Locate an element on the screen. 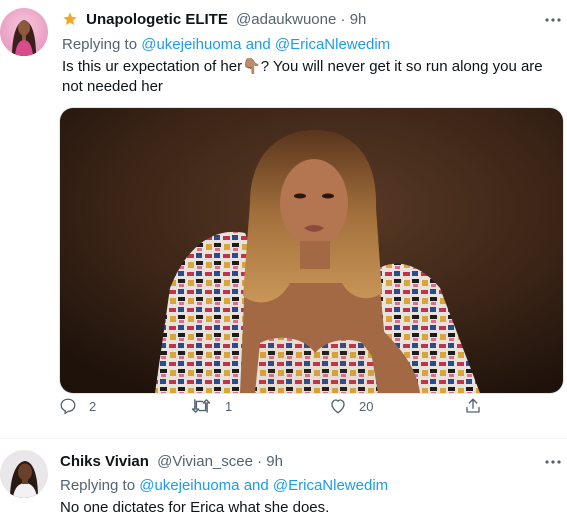 The image size is (567, 524). tweet-text-line: Is this ur expectation of her is located at coordinates (152, 66).